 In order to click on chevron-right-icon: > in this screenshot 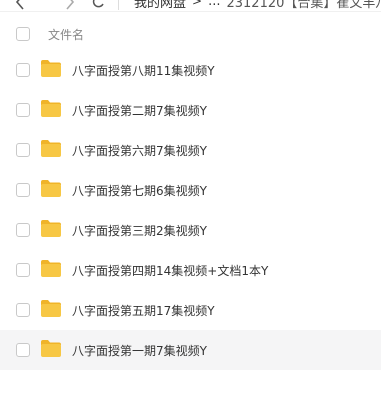, I will do `click(197, 4)`.